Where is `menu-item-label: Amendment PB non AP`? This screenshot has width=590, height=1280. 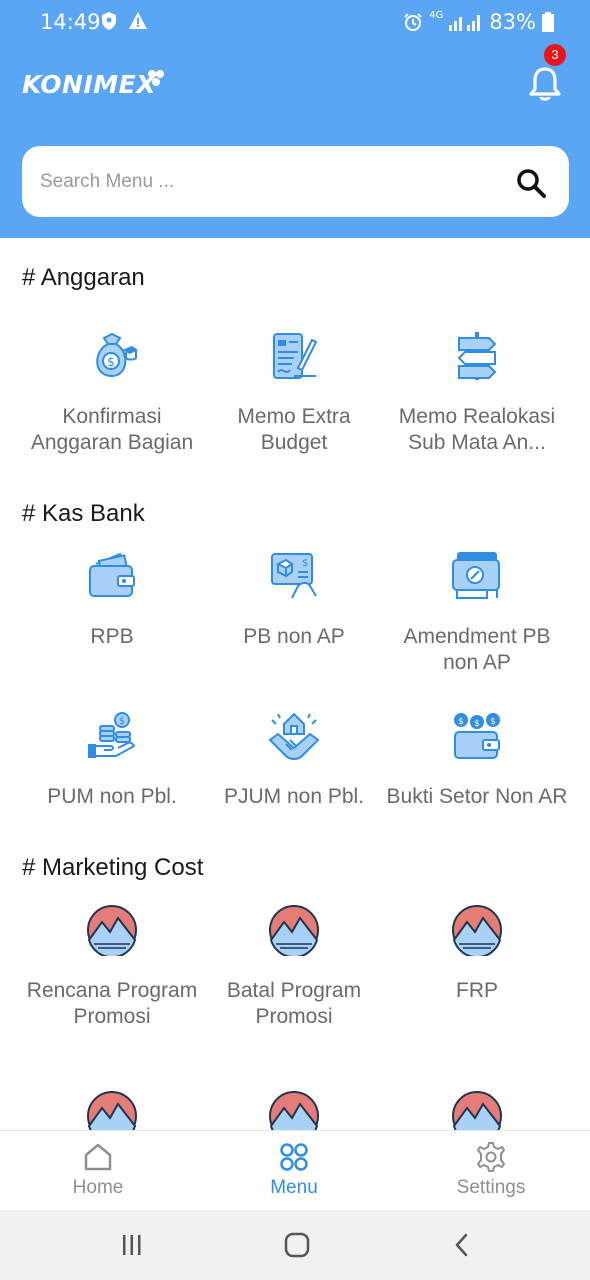
menu-item-label: Amendment PB non AP is located at coordinates (477, 649).